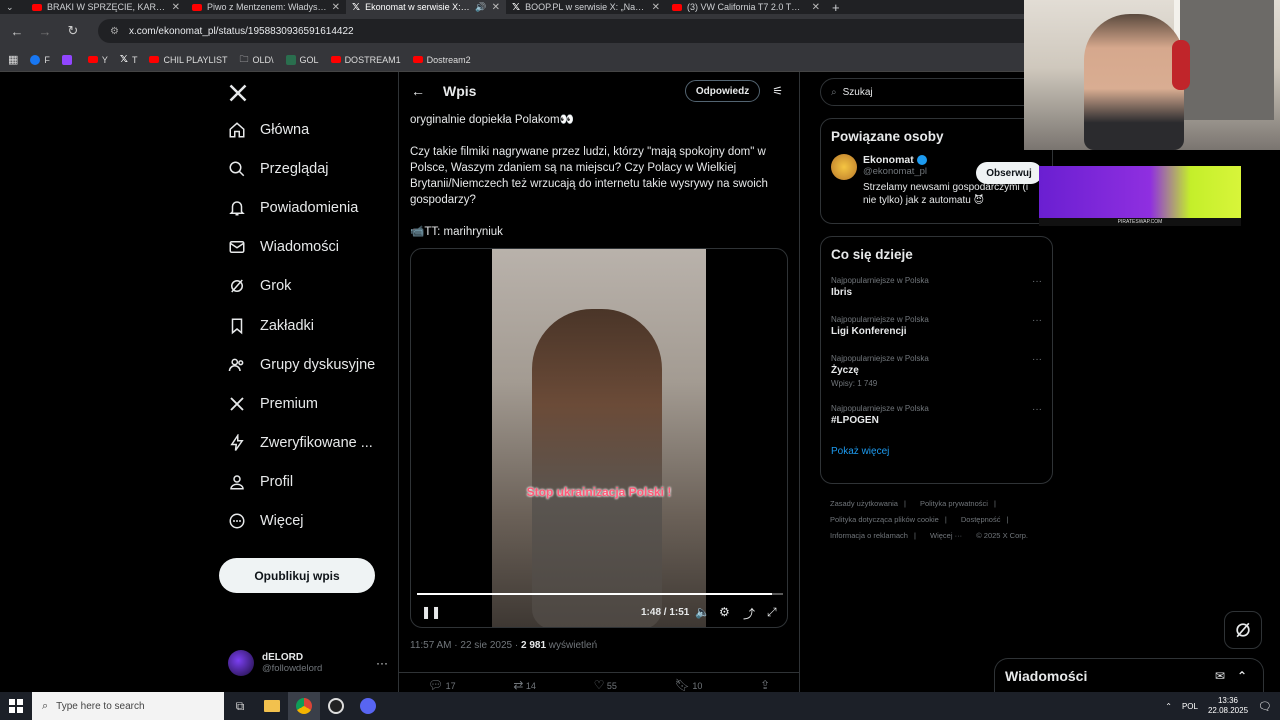 The height and width of the screenshot is (720, 1280). I want to click on messages-drawer: Wiadomości ✉ ⌃, so click(1129, 675).